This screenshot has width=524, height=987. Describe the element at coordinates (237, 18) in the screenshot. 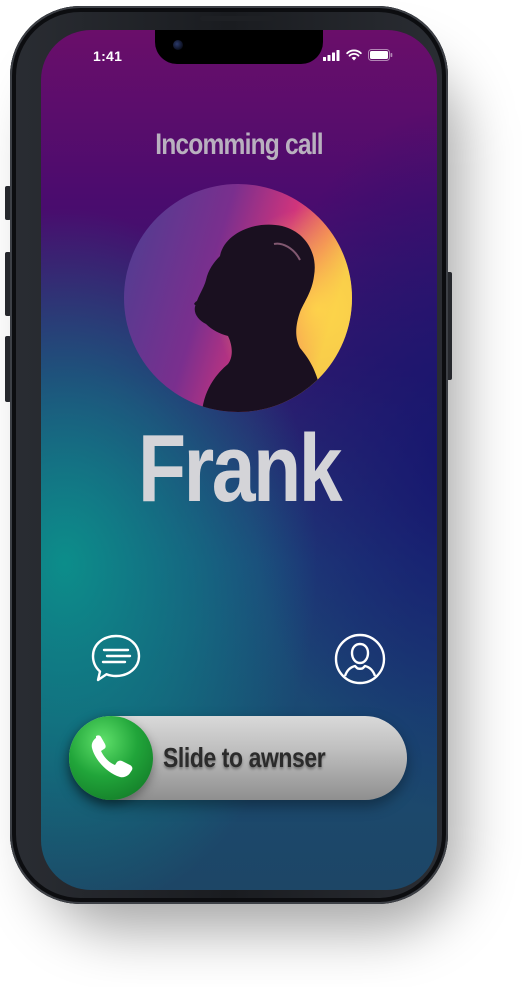

I see `earpiece-speaker` at that location.